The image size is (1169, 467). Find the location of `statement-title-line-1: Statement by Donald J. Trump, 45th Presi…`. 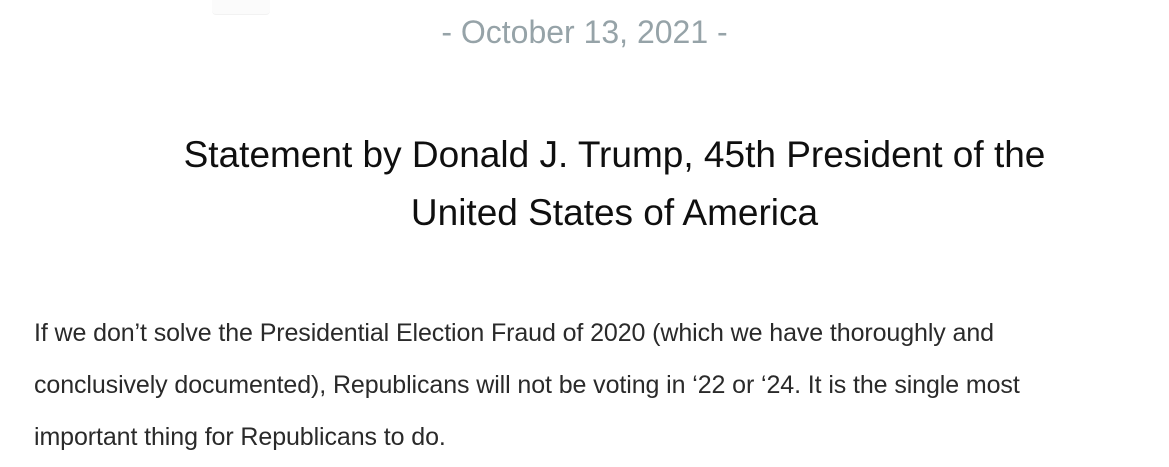

statement-title-line-1: Statement by Donald J. Trump, 45th Presi… is located at coordinates (614, 154).